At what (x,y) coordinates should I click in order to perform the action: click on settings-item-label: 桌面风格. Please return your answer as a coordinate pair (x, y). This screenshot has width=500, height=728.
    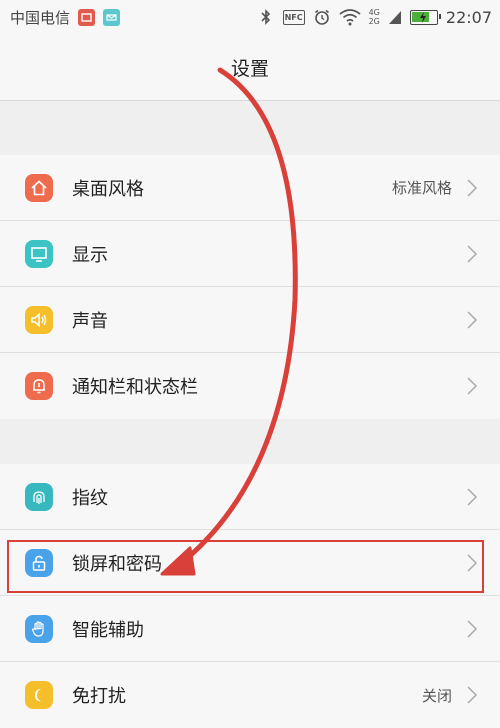
    Looking at the image, I should click on (108, 189).